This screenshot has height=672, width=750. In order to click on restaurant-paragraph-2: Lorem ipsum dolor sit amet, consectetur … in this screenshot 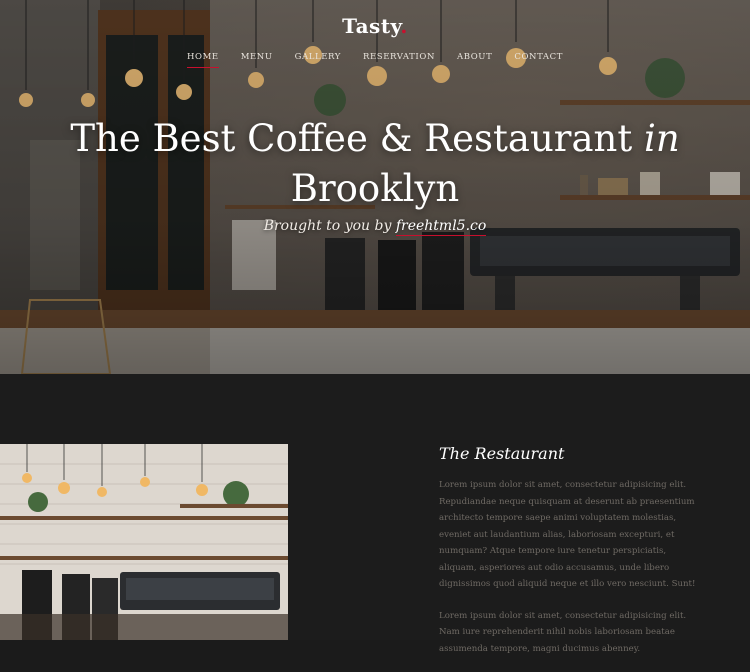, I will do `click(563, 632)`.